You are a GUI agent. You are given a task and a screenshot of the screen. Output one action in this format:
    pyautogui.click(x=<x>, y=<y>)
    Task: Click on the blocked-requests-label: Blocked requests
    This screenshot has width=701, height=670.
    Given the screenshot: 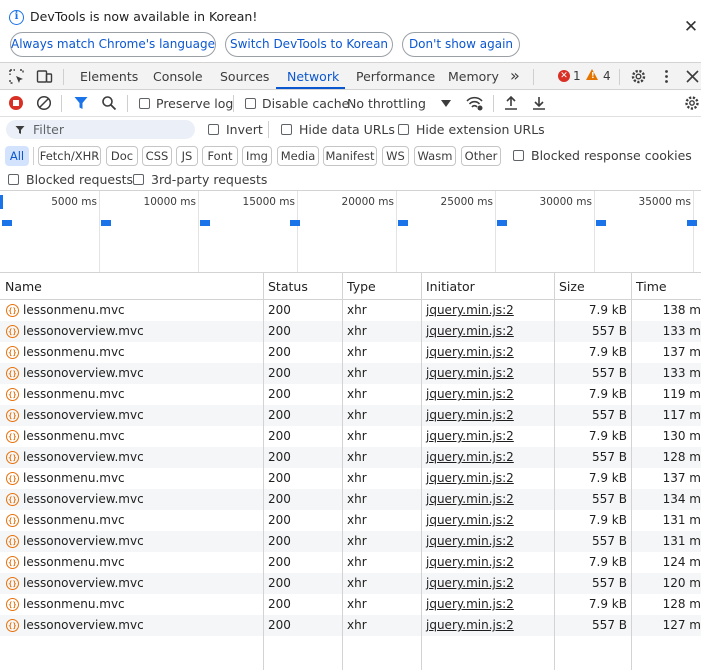 What is the action you would take?
    pyautogui.click(x=79, y=179)
    